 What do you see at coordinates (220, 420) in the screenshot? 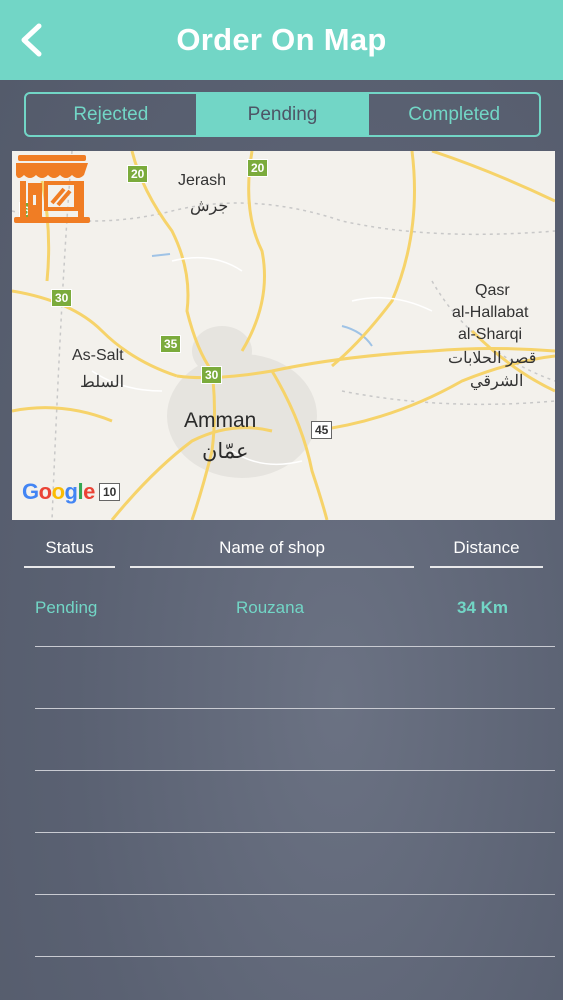
I see `map-label-amman: Amman` at bounding box center [220, 420].